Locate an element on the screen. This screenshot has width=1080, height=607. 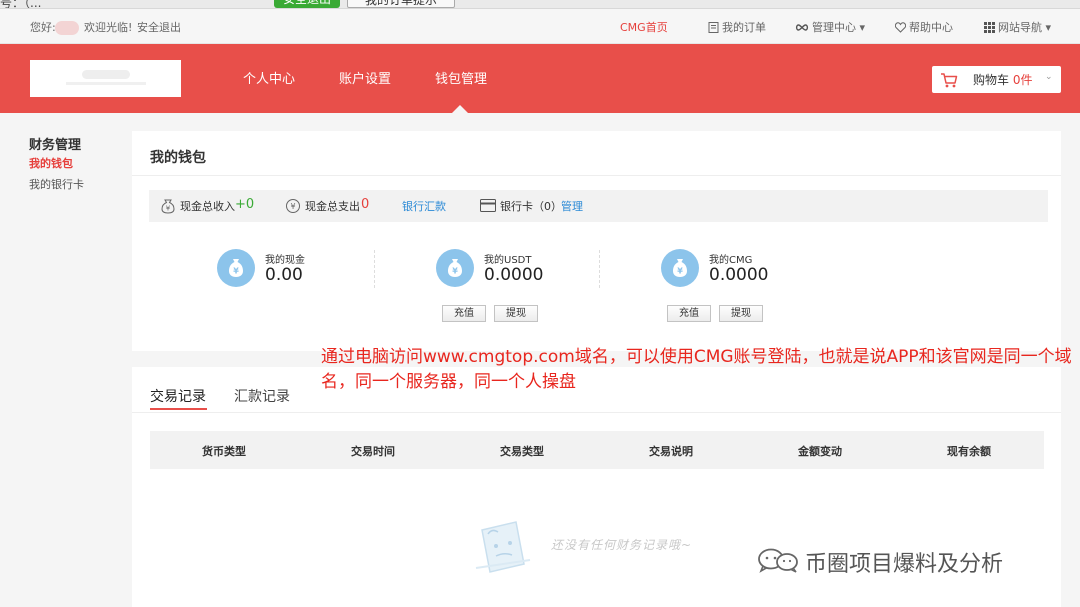
expense-label: 现金总支出 is located at coordinates (332, 206).